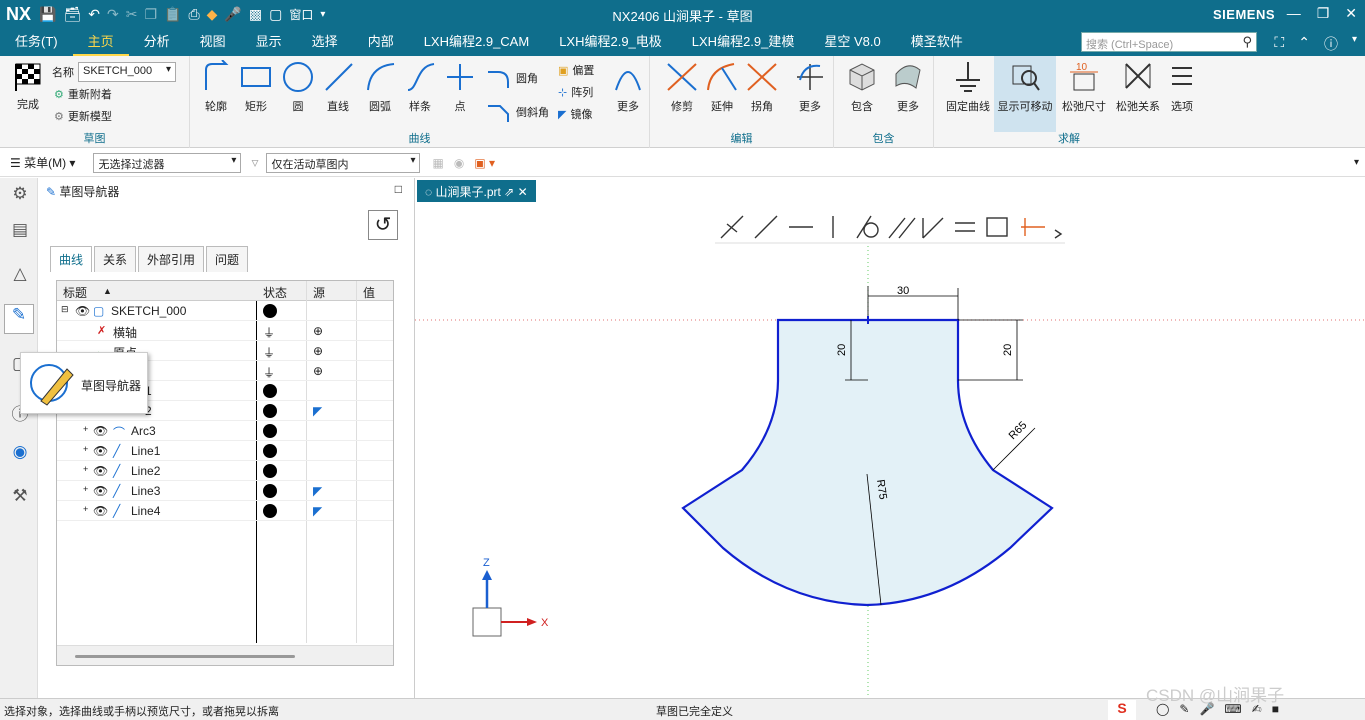  I want to click on save-all-icon: 🗃, so click(72, 14).